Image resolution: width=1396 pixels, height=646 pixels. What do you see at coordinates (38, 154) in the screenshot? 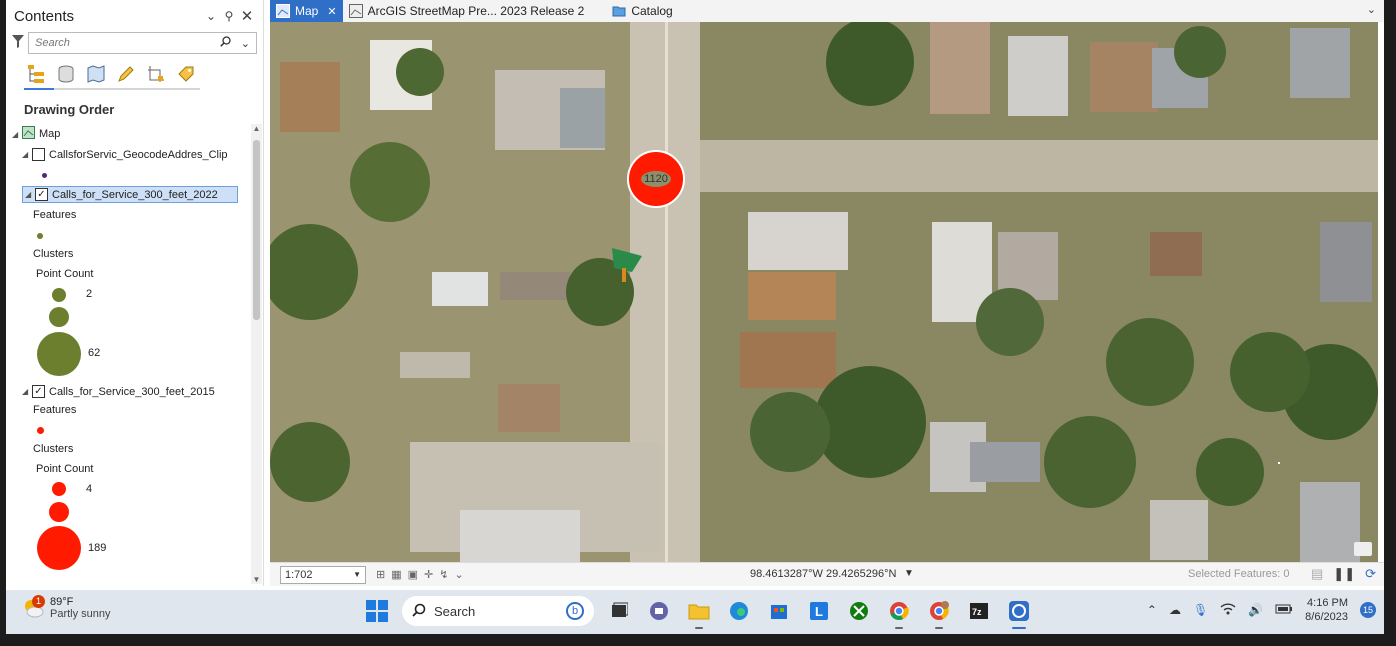
I see `layer-visibility-checkbox` at bounding box center [38, 154].